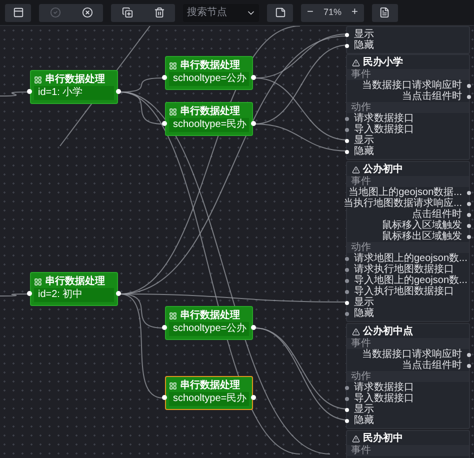 The width and height of the screenshot is (474, 458). I want to click on action-label: 请求执行地图数据接口, so click(404, 269).